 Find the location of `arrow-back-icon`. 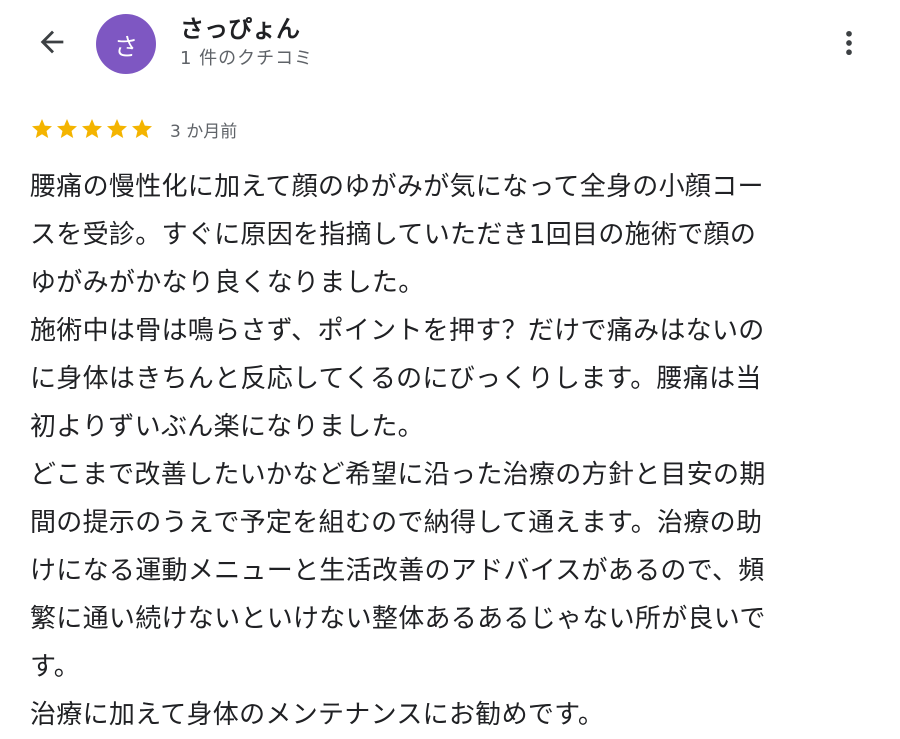

arrow-back-icon is located at coordinates (52, 42).